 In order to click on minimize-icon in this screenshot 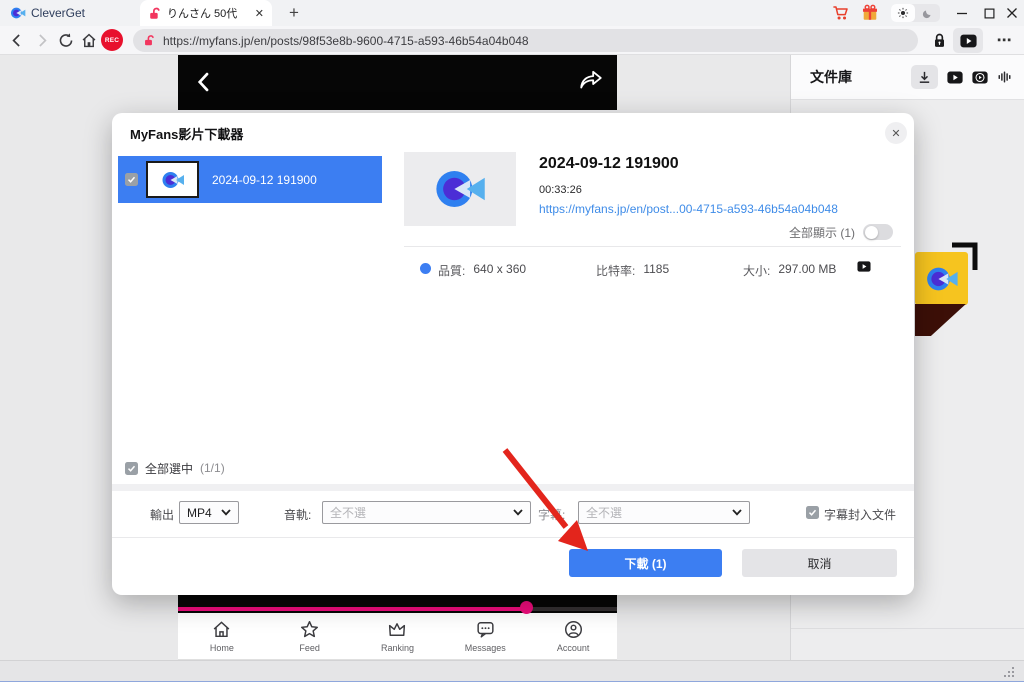, I will do `click(962, 13)`.